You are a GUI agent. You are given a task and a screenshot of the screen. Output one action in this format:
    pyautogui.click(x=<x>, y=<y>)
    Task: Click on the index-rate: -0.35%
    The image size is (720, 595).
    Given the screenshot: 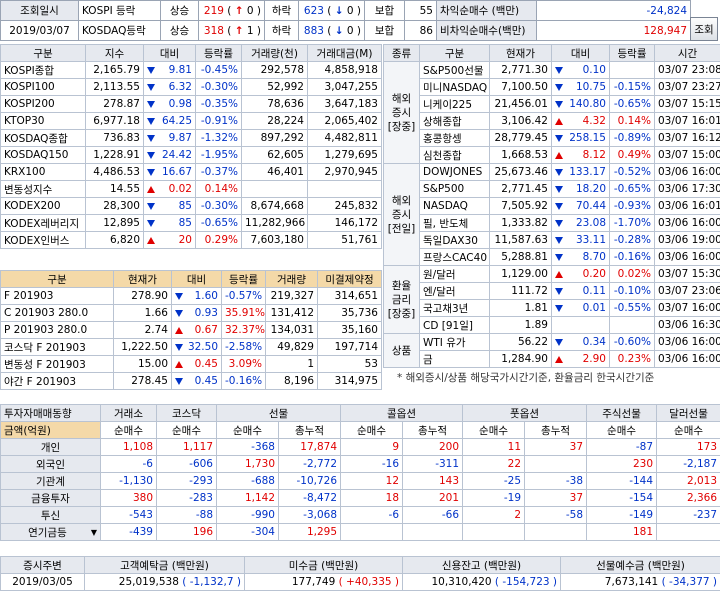 What is the action you would take?
    pyautogui.click(x=218, y=104)
    